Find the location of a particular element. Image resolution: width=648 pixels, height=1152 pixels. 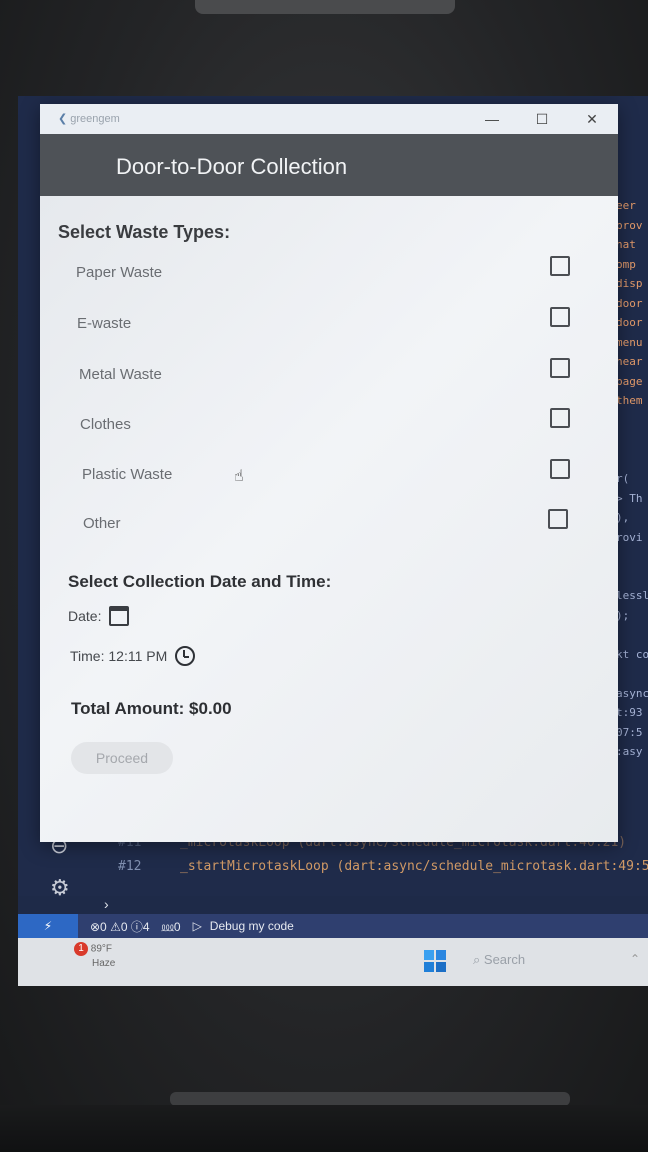

taskbar: 1 89°F Haze ⌕ Search ⌃ is located at coordinates (333, 962).